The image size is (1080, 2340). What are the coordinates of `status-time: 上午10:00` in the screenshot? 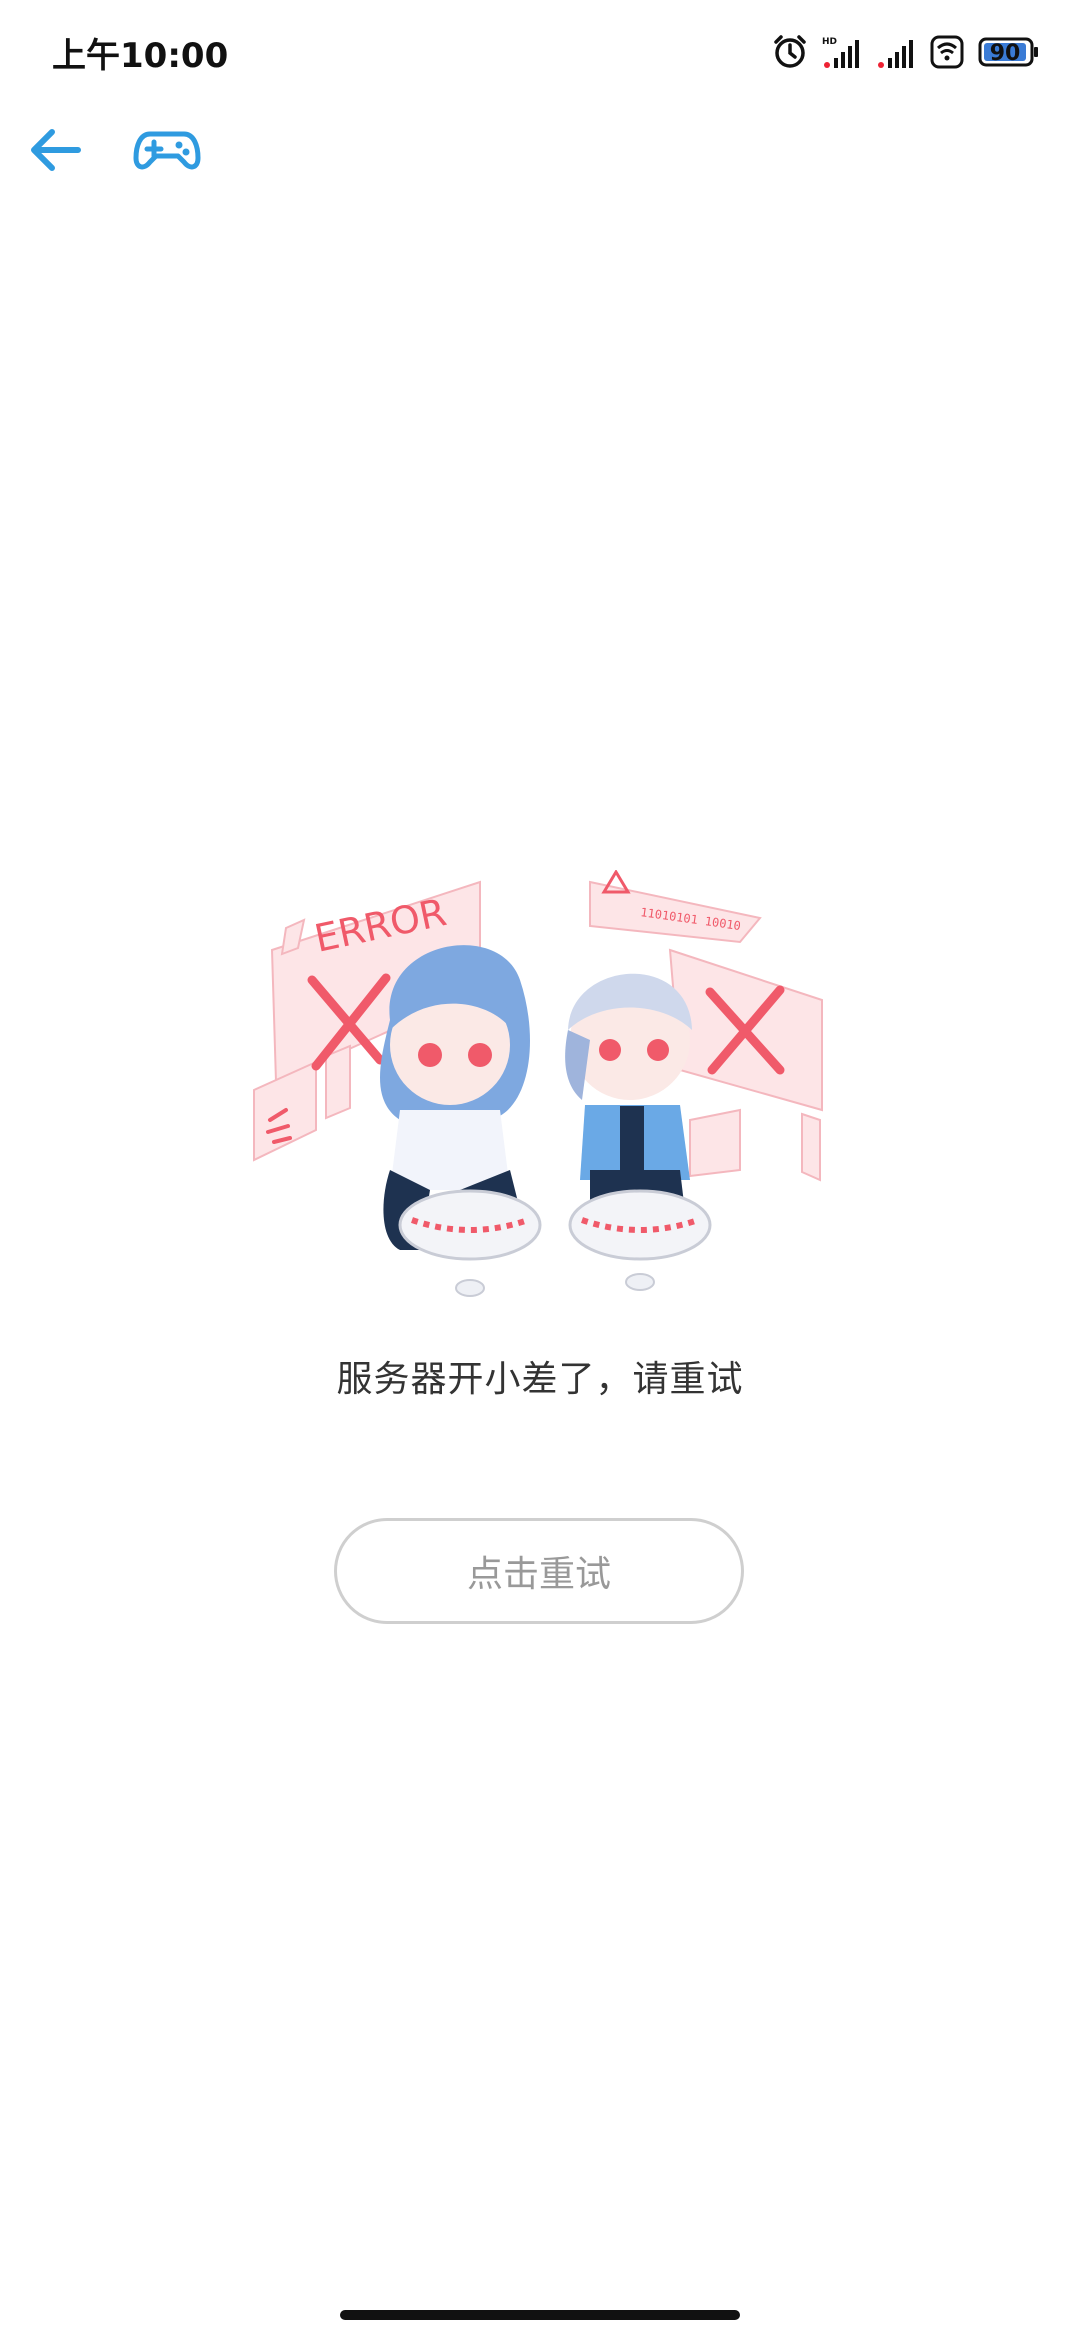 It's located at (140, 56).